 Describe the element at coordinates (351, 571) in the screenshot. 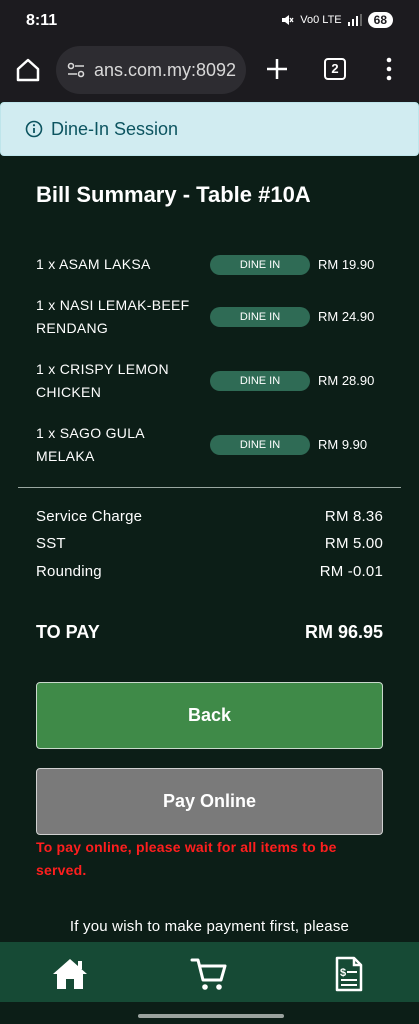

I see `charge-value: RM -0.01` at that location.